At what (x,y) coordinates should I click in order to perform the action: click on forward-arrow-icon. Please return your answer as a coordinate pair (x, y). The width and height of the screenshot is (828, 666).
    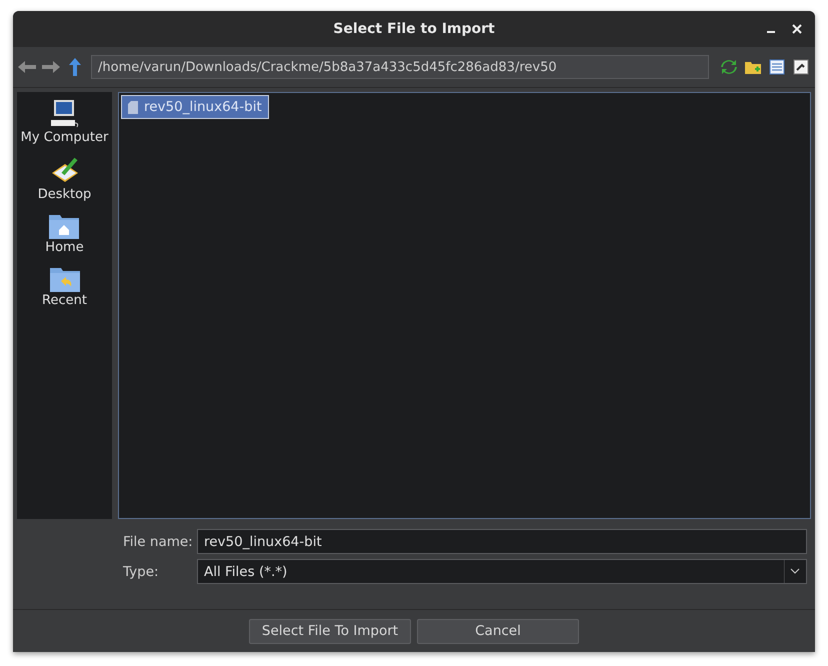
    Looking at the image, I should click on (51, 67).